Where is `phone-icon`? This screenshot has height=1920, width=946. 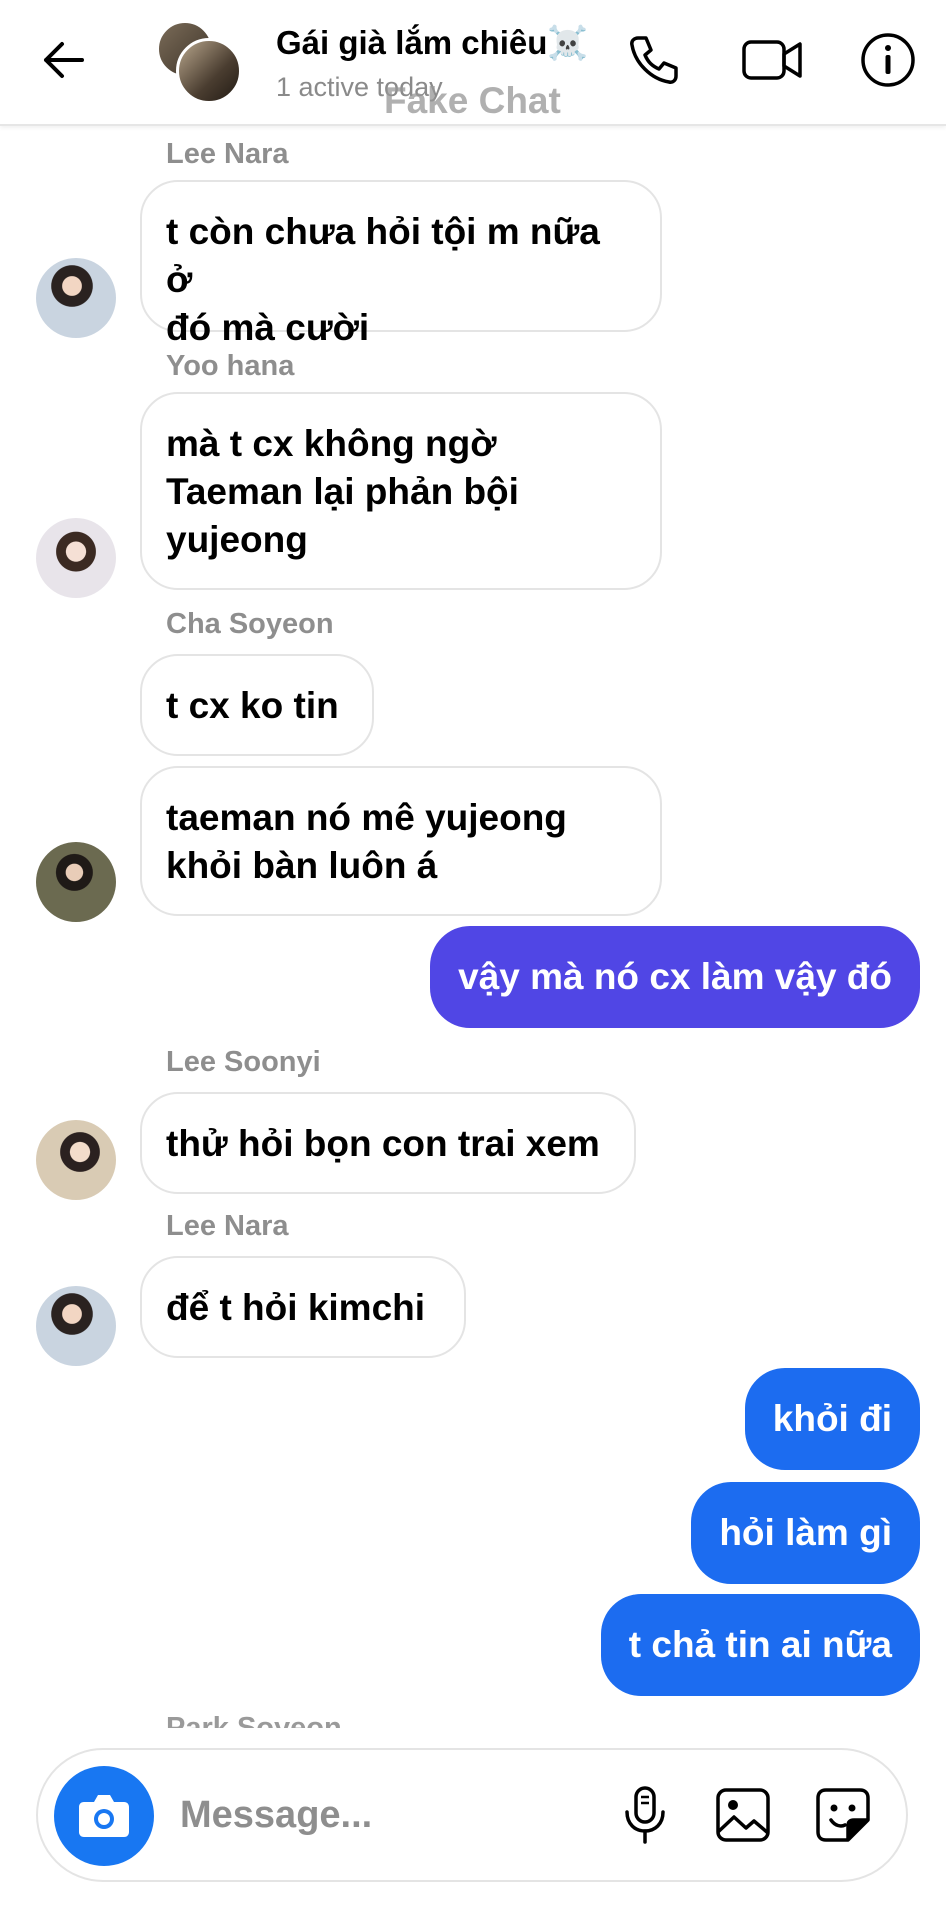 phone-icon is located at coordinates (654, 60).